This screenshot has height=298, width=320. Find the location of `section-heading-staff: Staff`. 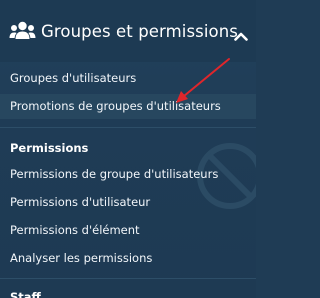

section-heading-staff: Staff is located at coordinates (25, 294).